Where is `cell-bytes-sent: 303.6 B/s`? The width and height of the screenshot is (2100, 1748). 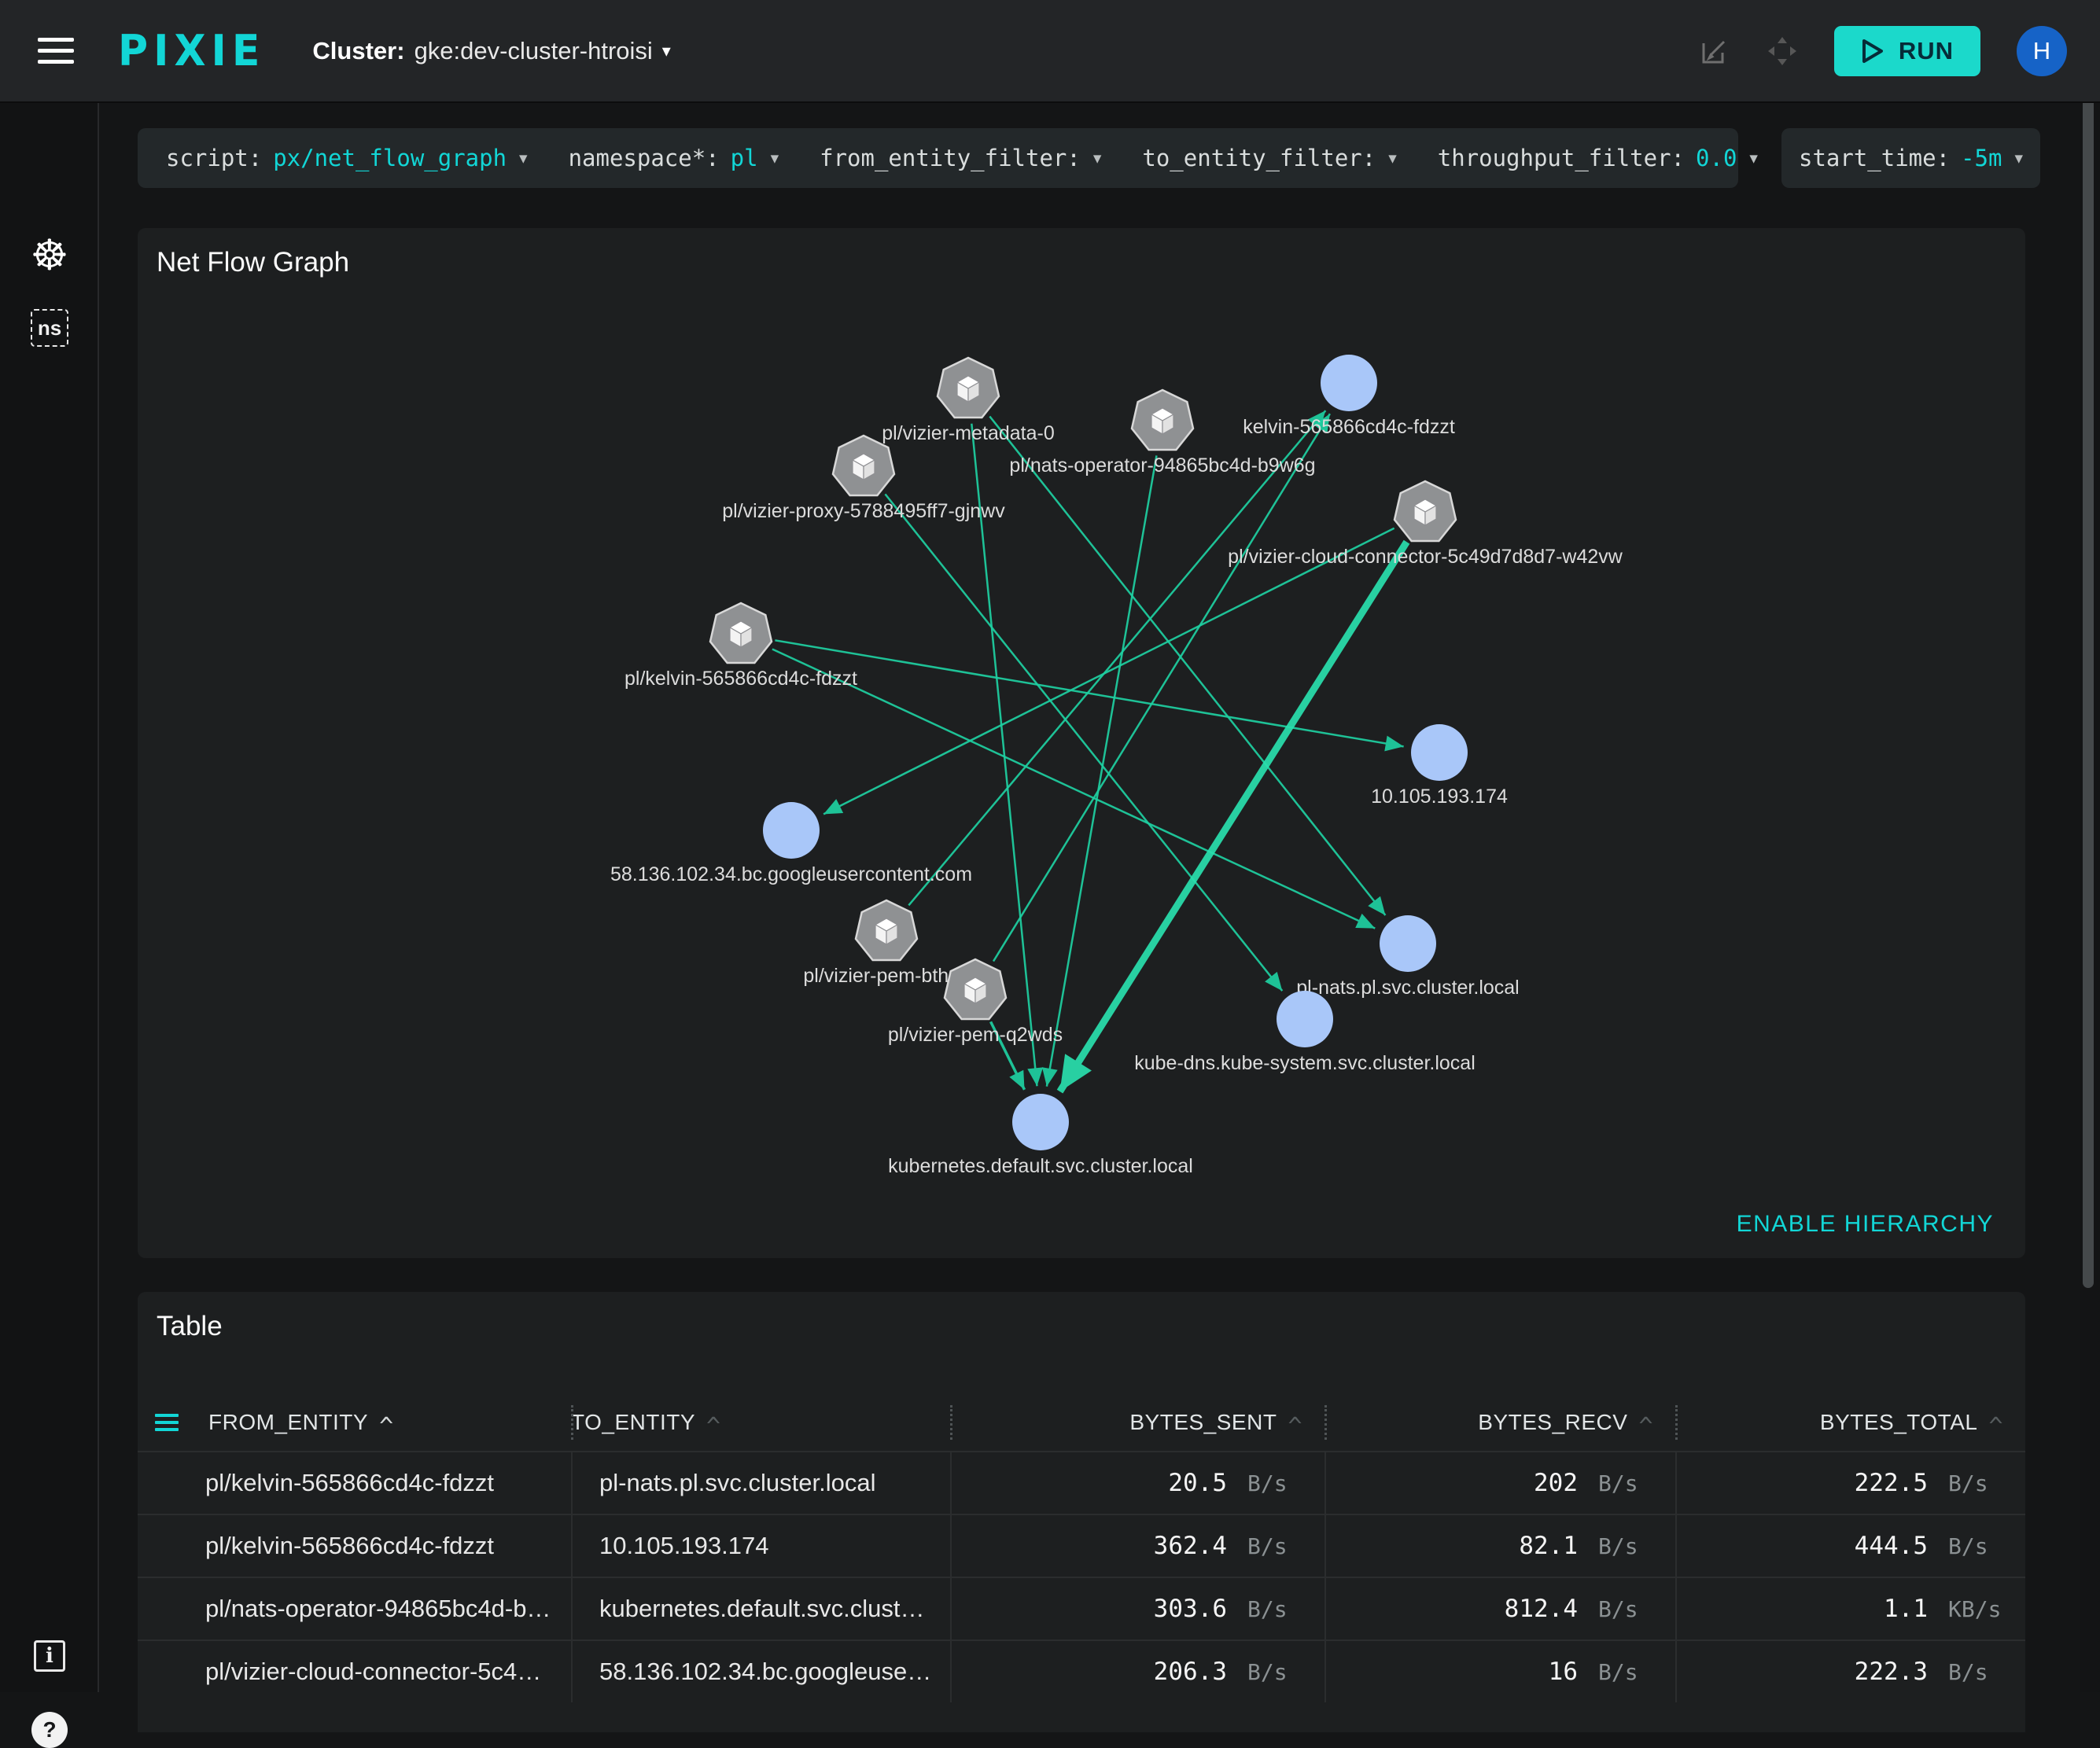
cell-bytes-sent: 303.6 B/s is located at coordinates (1137, 1608).